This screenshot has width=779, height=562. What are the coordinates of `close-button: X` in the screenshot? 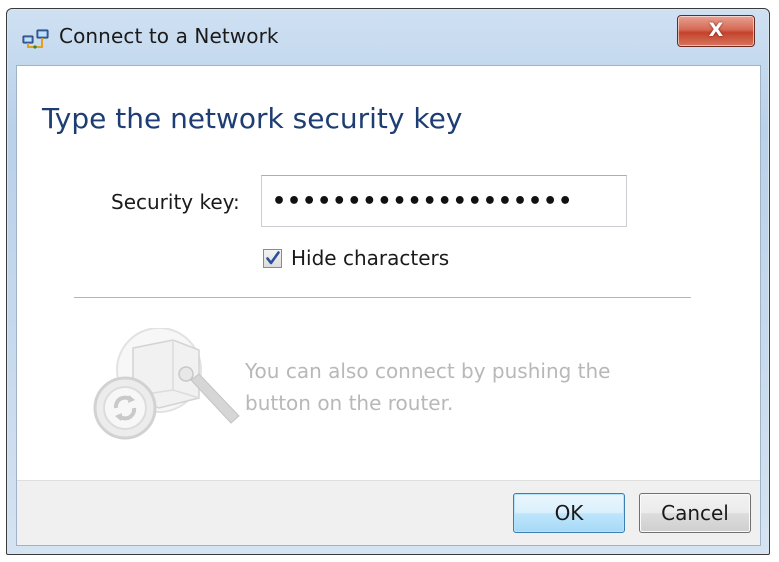 It's located at (716, 31).